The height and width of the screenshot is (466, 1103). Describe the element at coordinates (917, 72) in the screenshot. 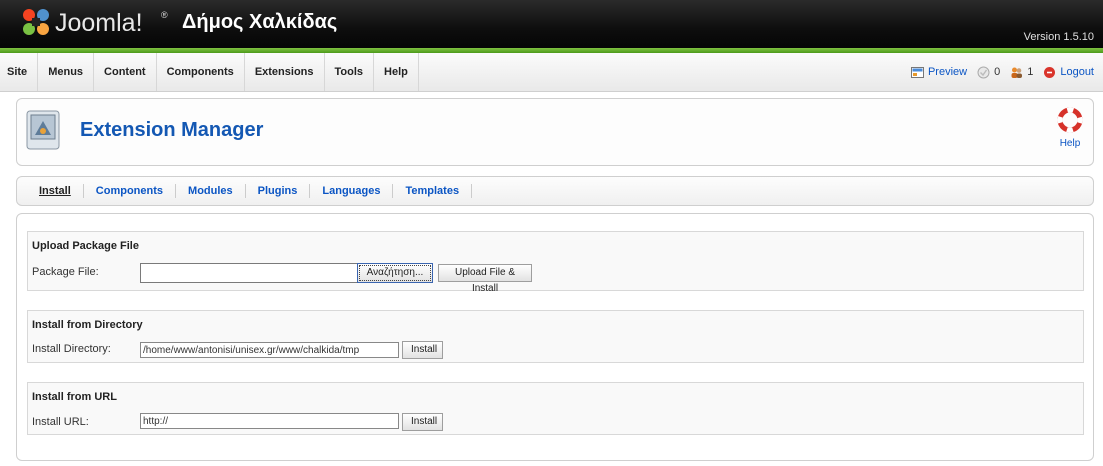

I see `preview-icon` at that location.